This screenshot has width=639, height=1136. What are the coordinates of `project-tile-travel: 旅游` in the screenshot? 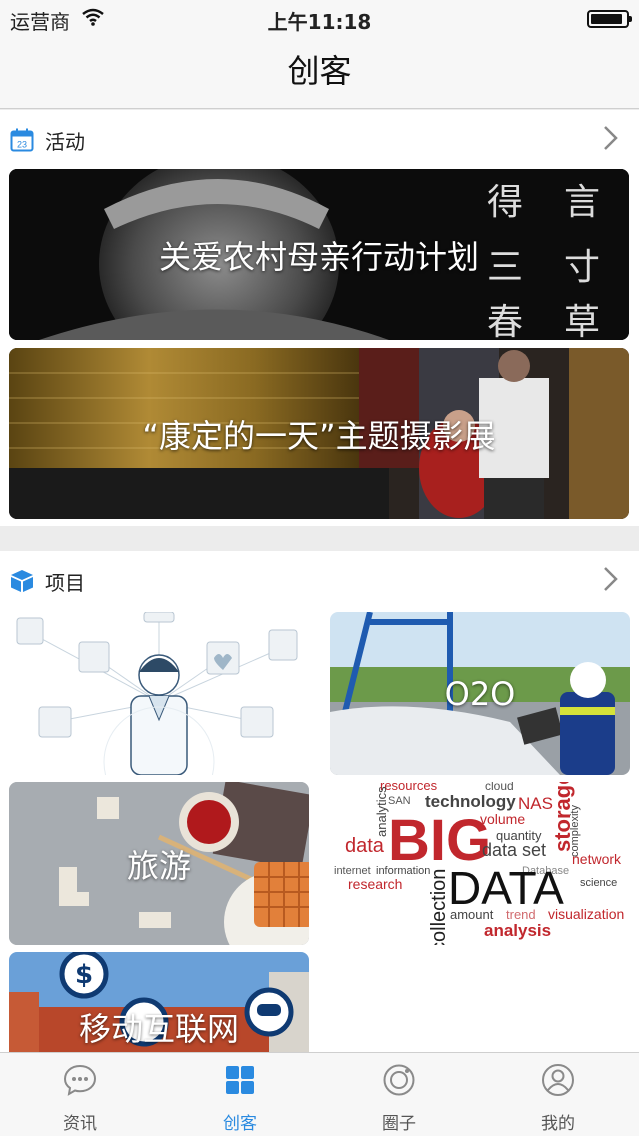 It's located at (159, 863).